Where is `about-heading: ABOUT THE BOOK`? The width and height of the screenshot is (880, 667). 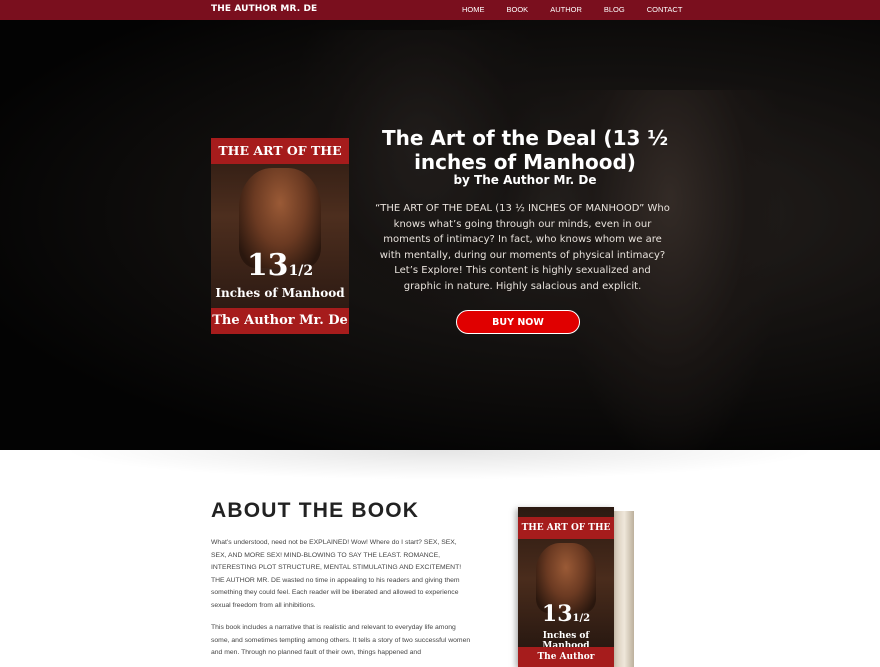 about-heading: ABOUT THE BOOK is located at coordinates (315, 510).